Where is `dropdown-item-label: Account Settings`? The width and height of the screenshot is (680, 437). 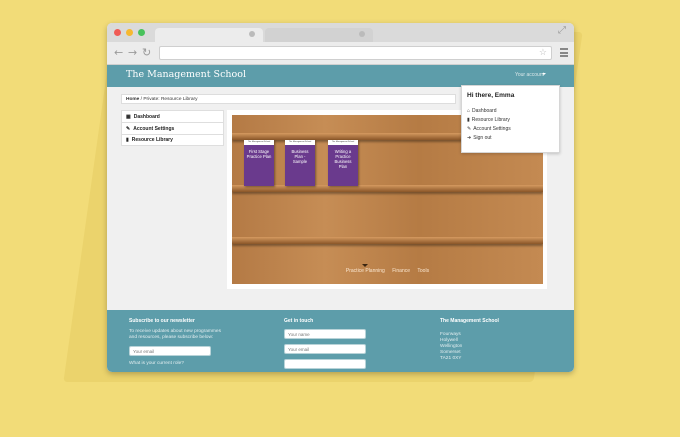
dropdown-item-label: Account Settings is located at coordinates (492, 128).